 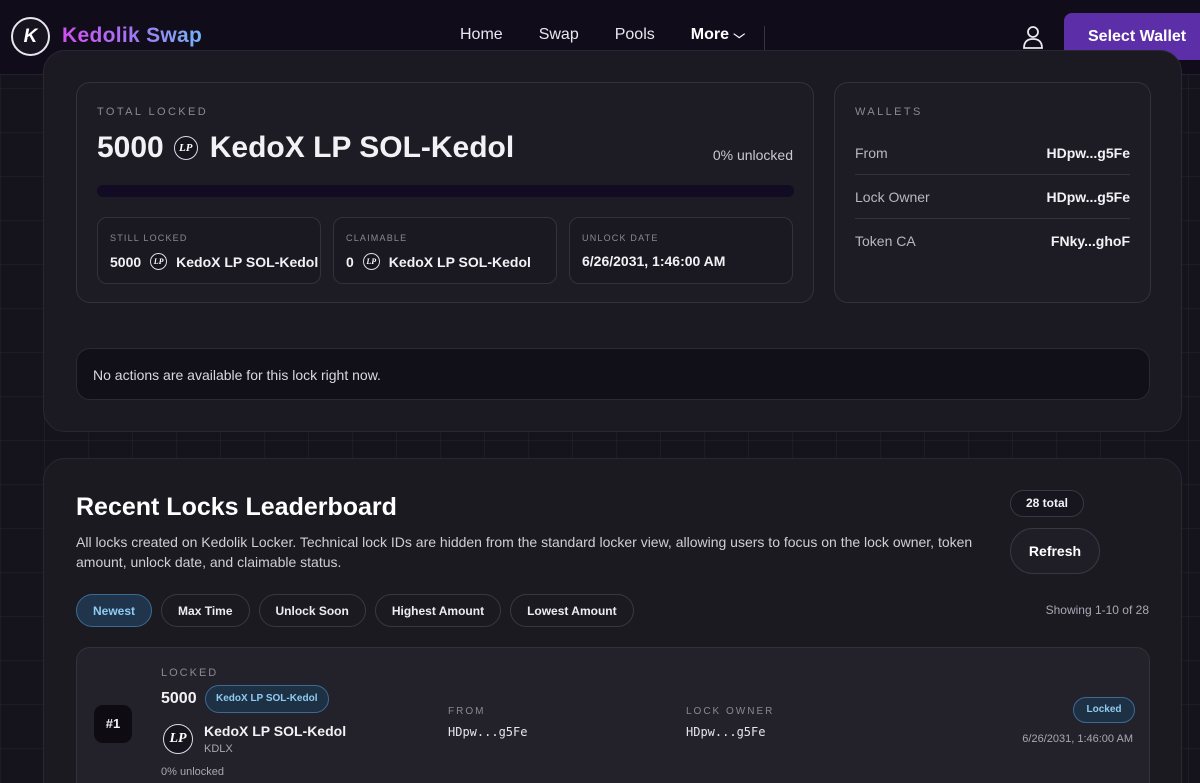 What do you see at coordinates (114, 610) in the screenshot?
I see `filter-newest: Newest` at bounding box center [114, 610].